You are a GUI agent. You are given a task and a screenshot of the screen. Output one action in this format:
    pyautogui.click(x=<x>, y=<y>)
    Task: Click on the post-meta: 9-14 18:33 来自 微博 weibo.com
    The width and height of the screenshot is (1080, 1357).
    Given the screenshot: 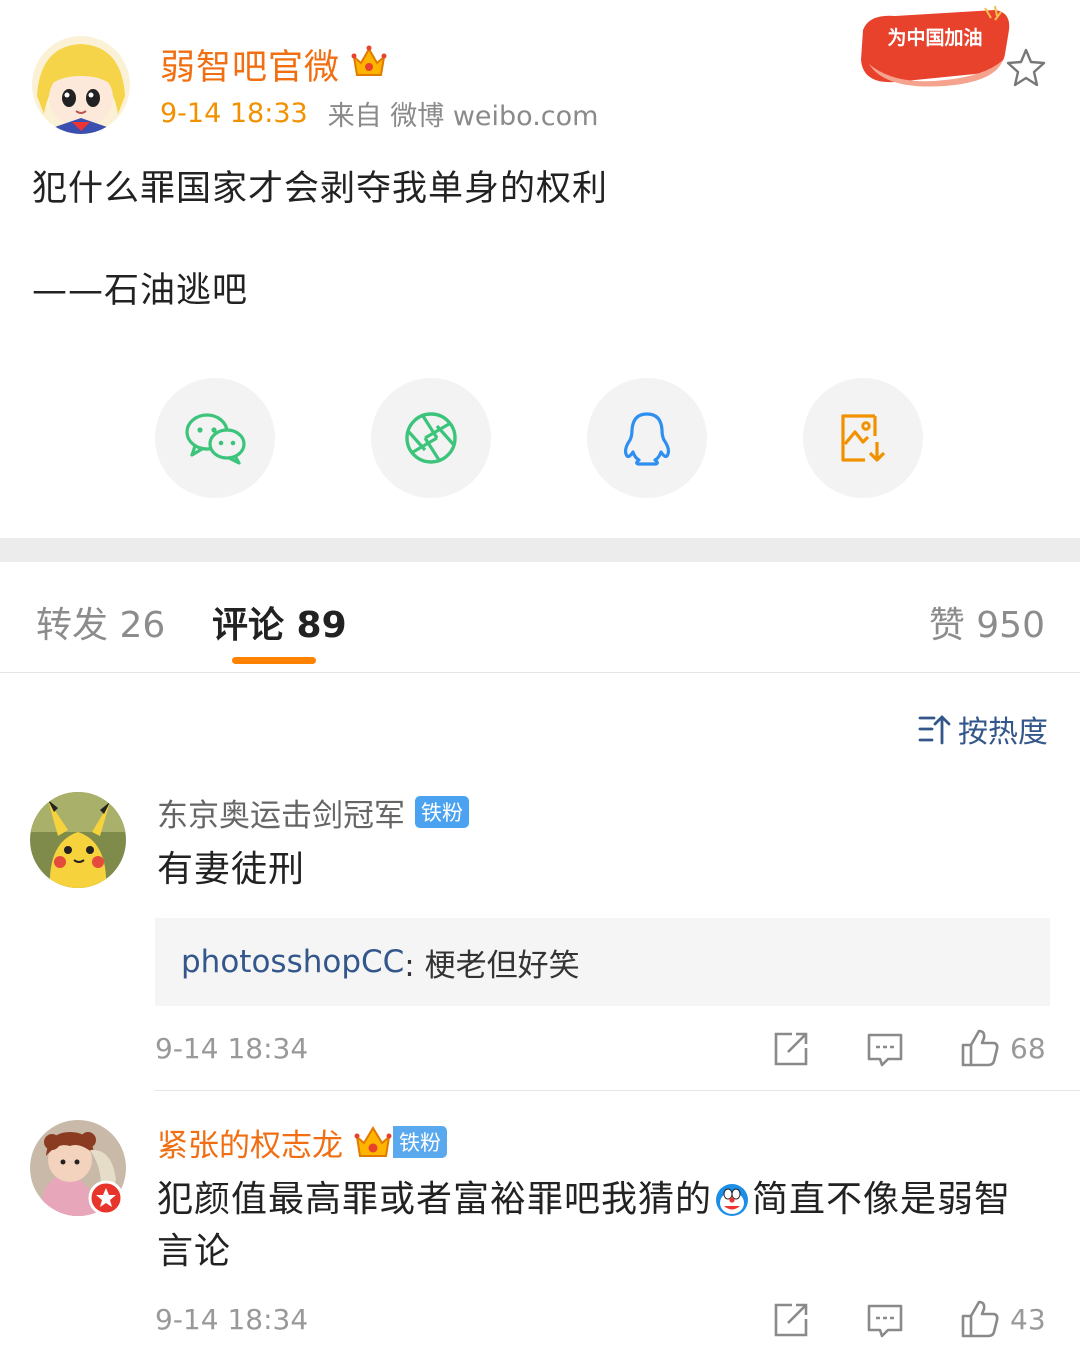 What is the action you would take?
    pyautogui.click(x=379, y=113)
    